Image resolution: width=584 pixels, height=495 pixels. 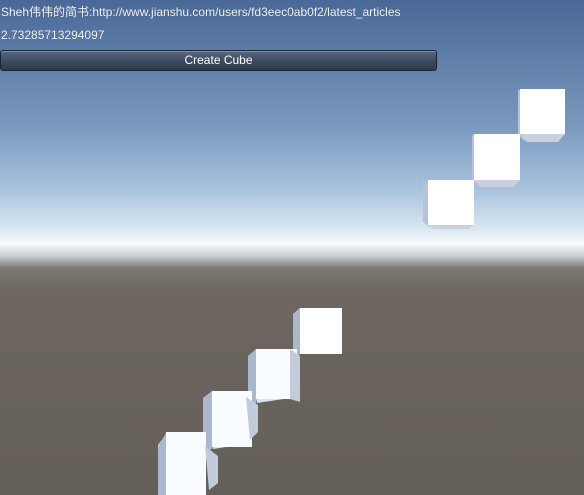 What do you see at coordinates (53, 35) in the screenshot?
I see `time-value-label: 2.73285713294097` at bounding box center [53, 35].